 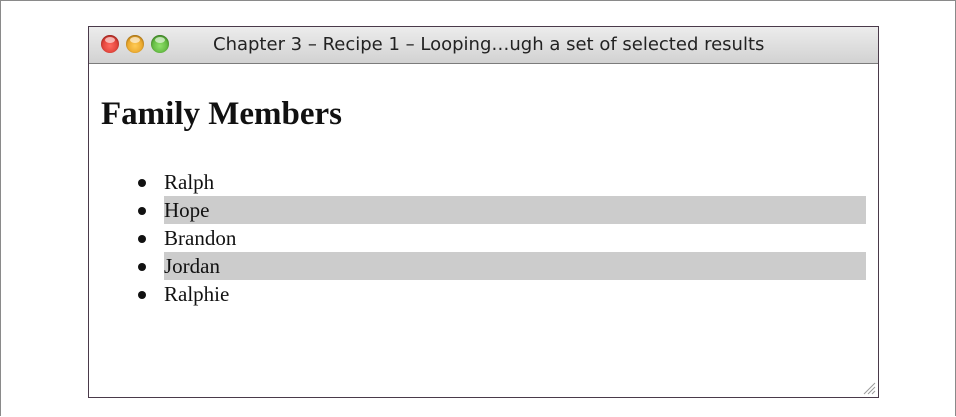 What do you see at coordinates (222, 114) in the screenshot?
I see `page-heading: Family Members` at bounding box center [222, 114].